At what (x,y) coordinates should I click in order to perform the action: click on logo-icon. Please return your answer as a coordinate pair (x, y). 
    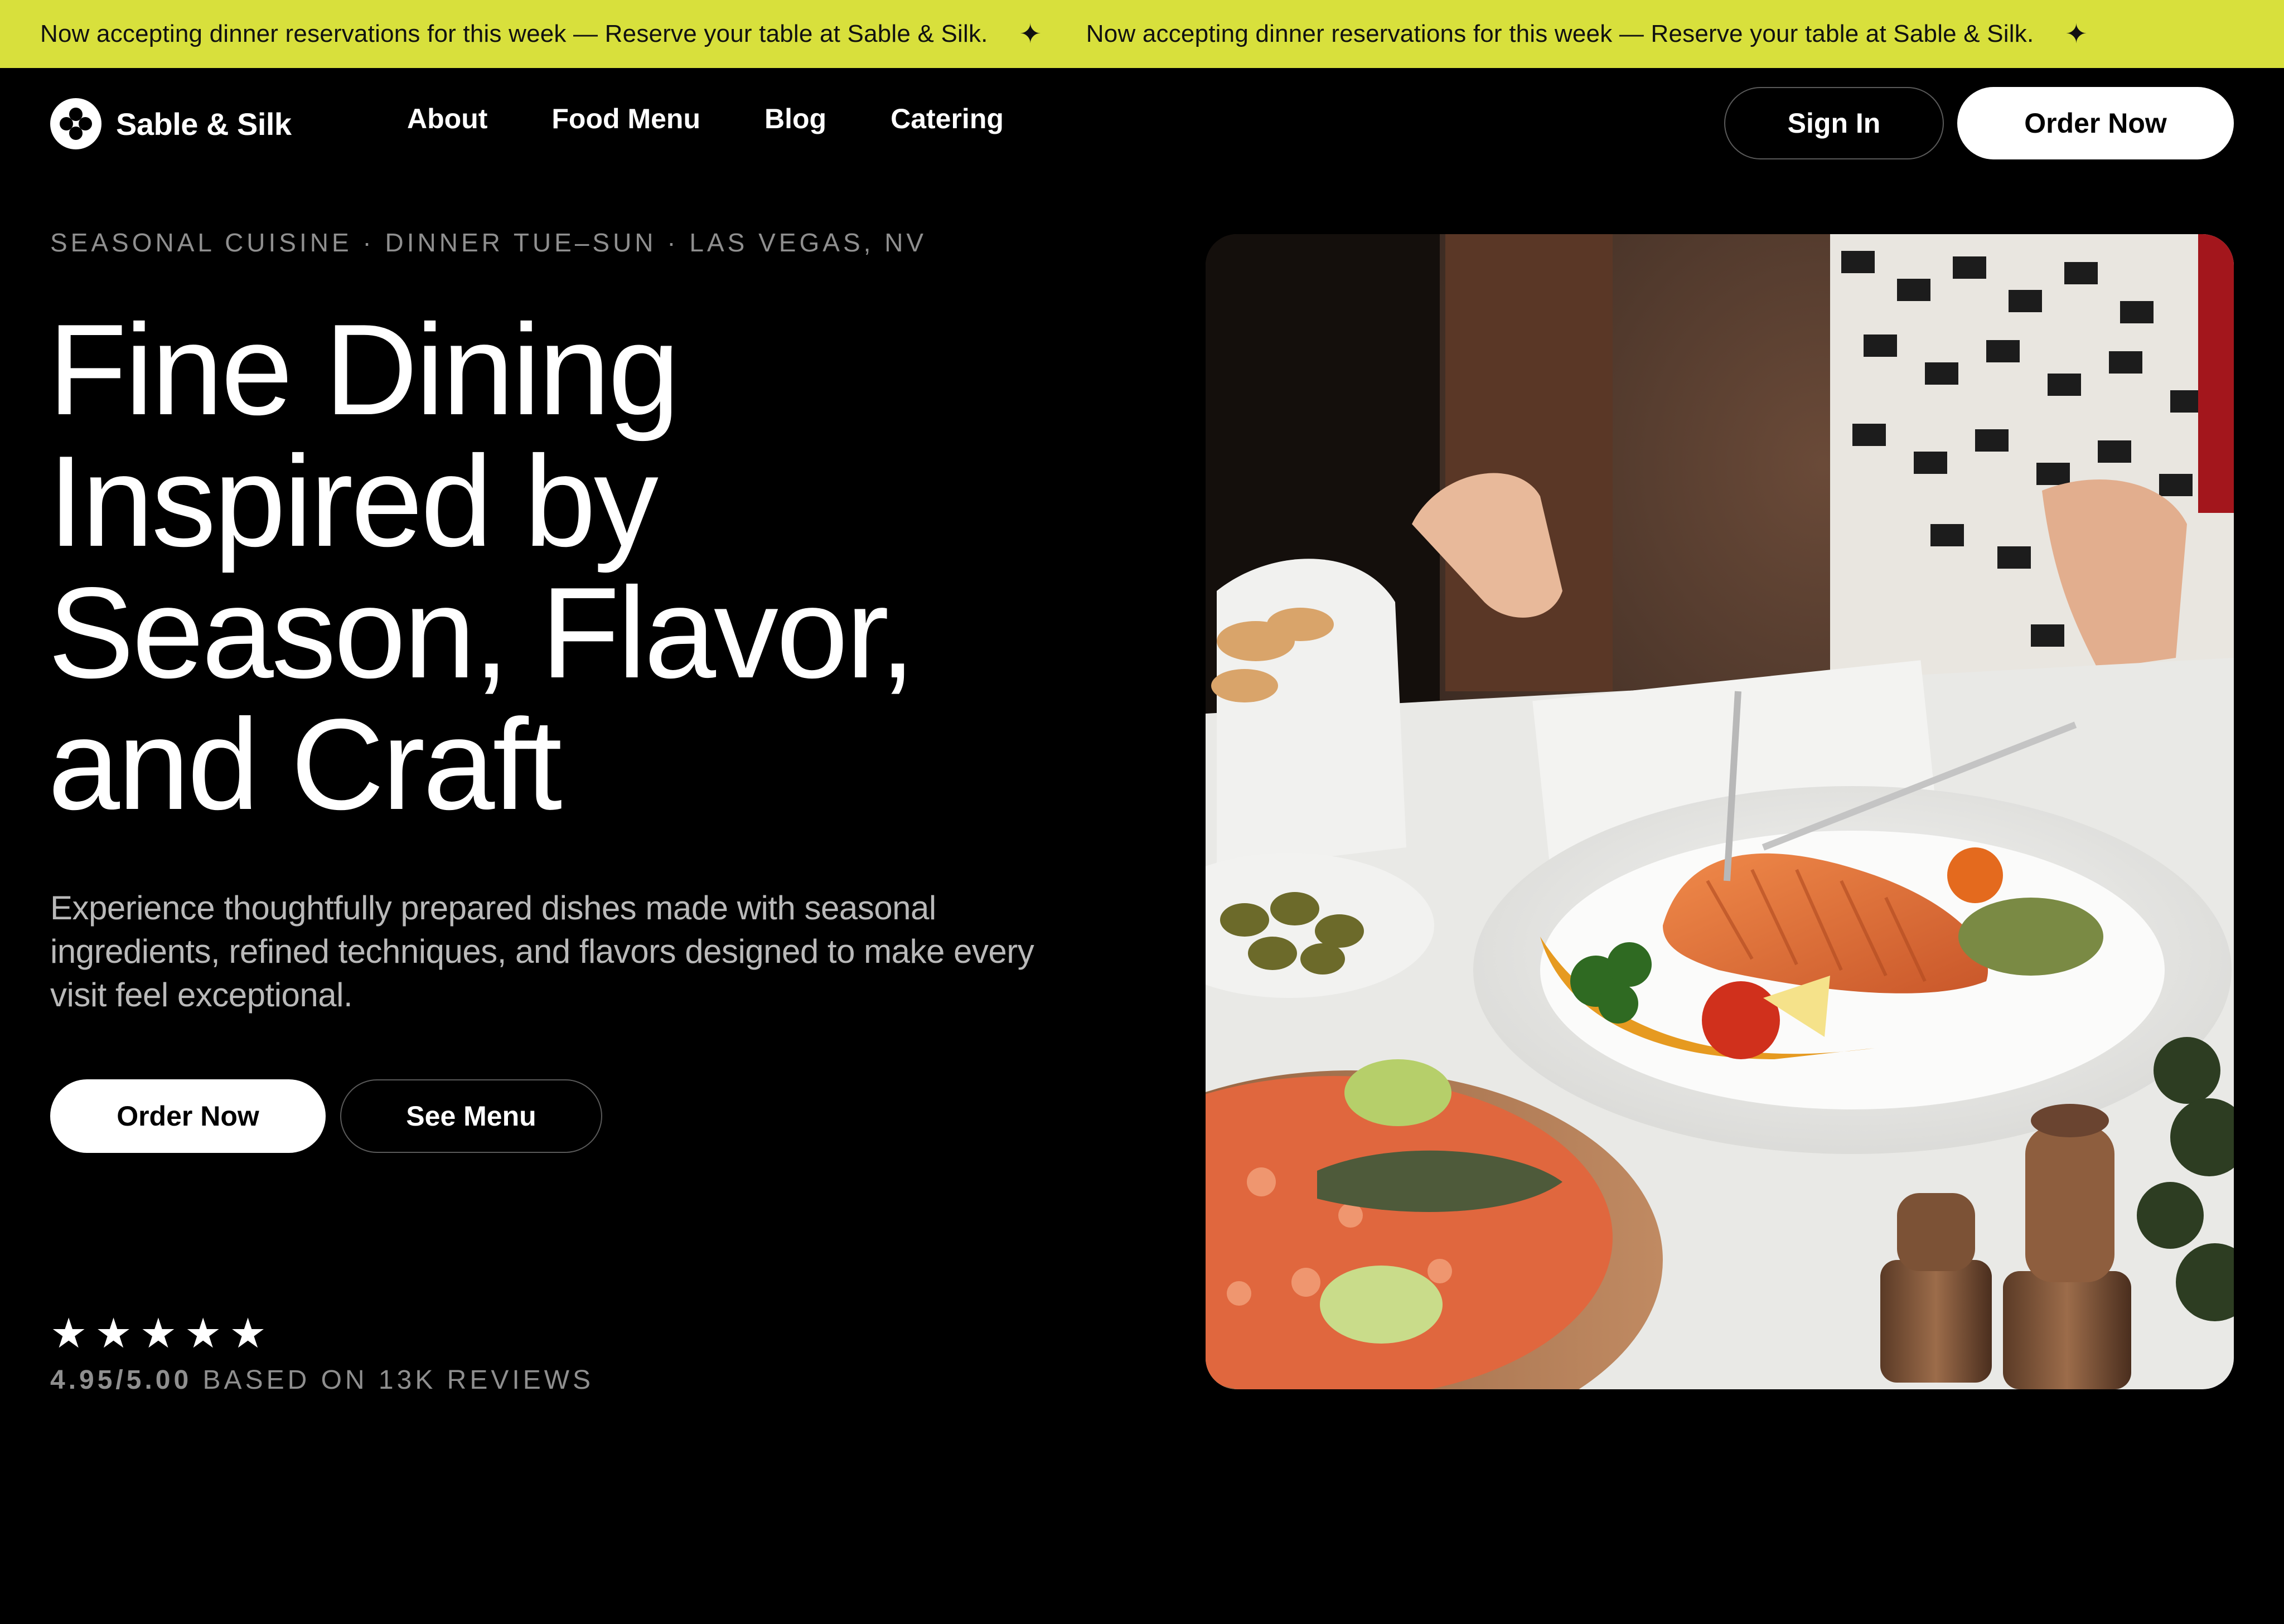
    Looking at the image, I should click on (75, 124).